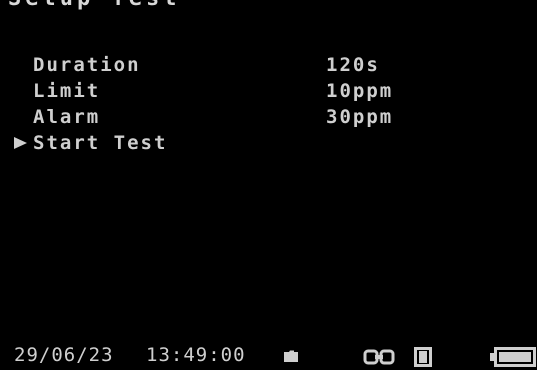 The width and height of the screenshot is (543, 370). I want to click on battery-icon, so click(513, 357).